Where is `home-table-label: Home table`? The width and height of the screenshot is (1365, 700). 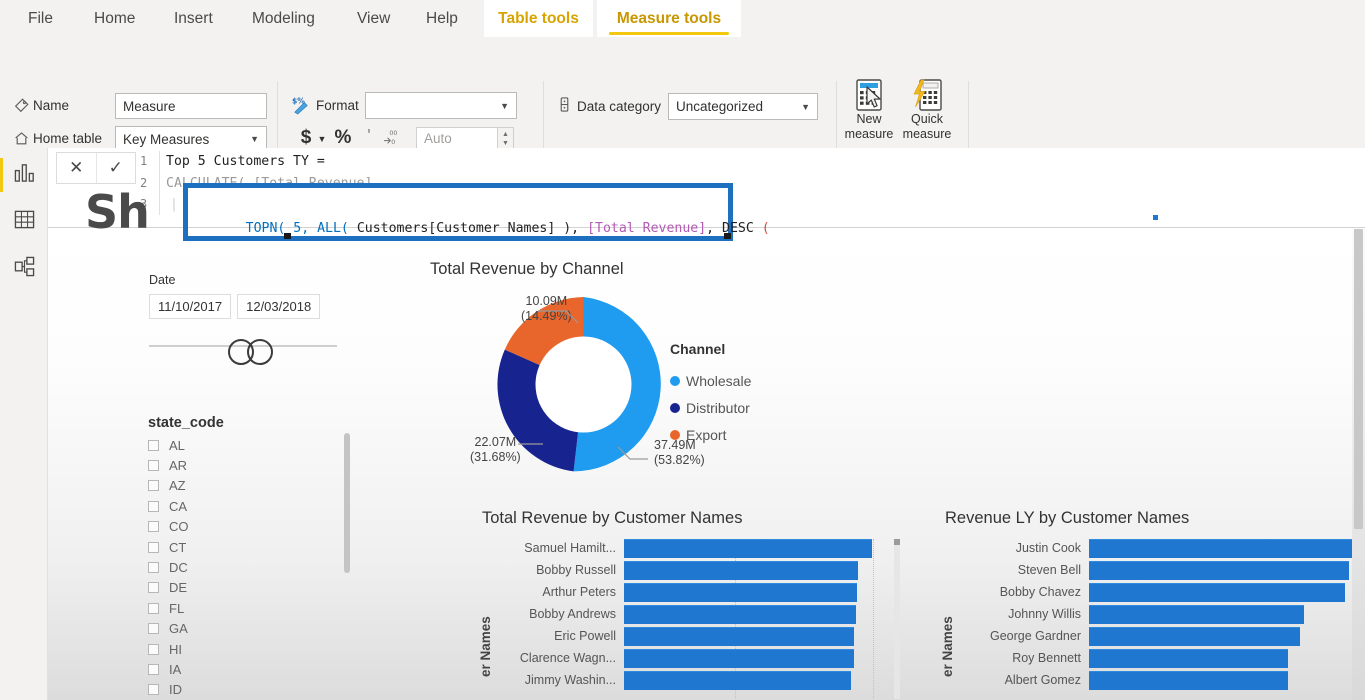
home-table-label: Home table is located at coordinates (68, 138).